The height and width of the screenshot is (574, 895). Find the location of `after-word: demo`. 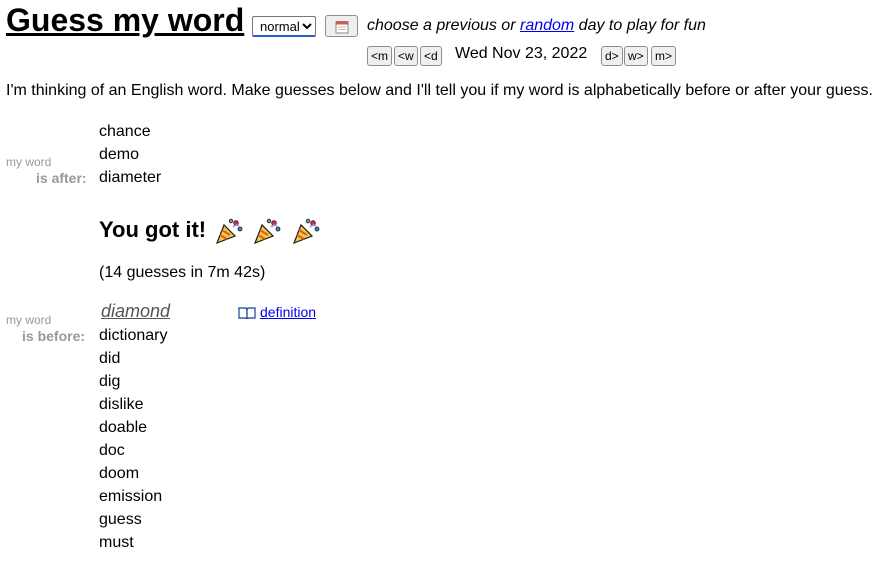

after-word: demo is located at coordinates (119, 154).